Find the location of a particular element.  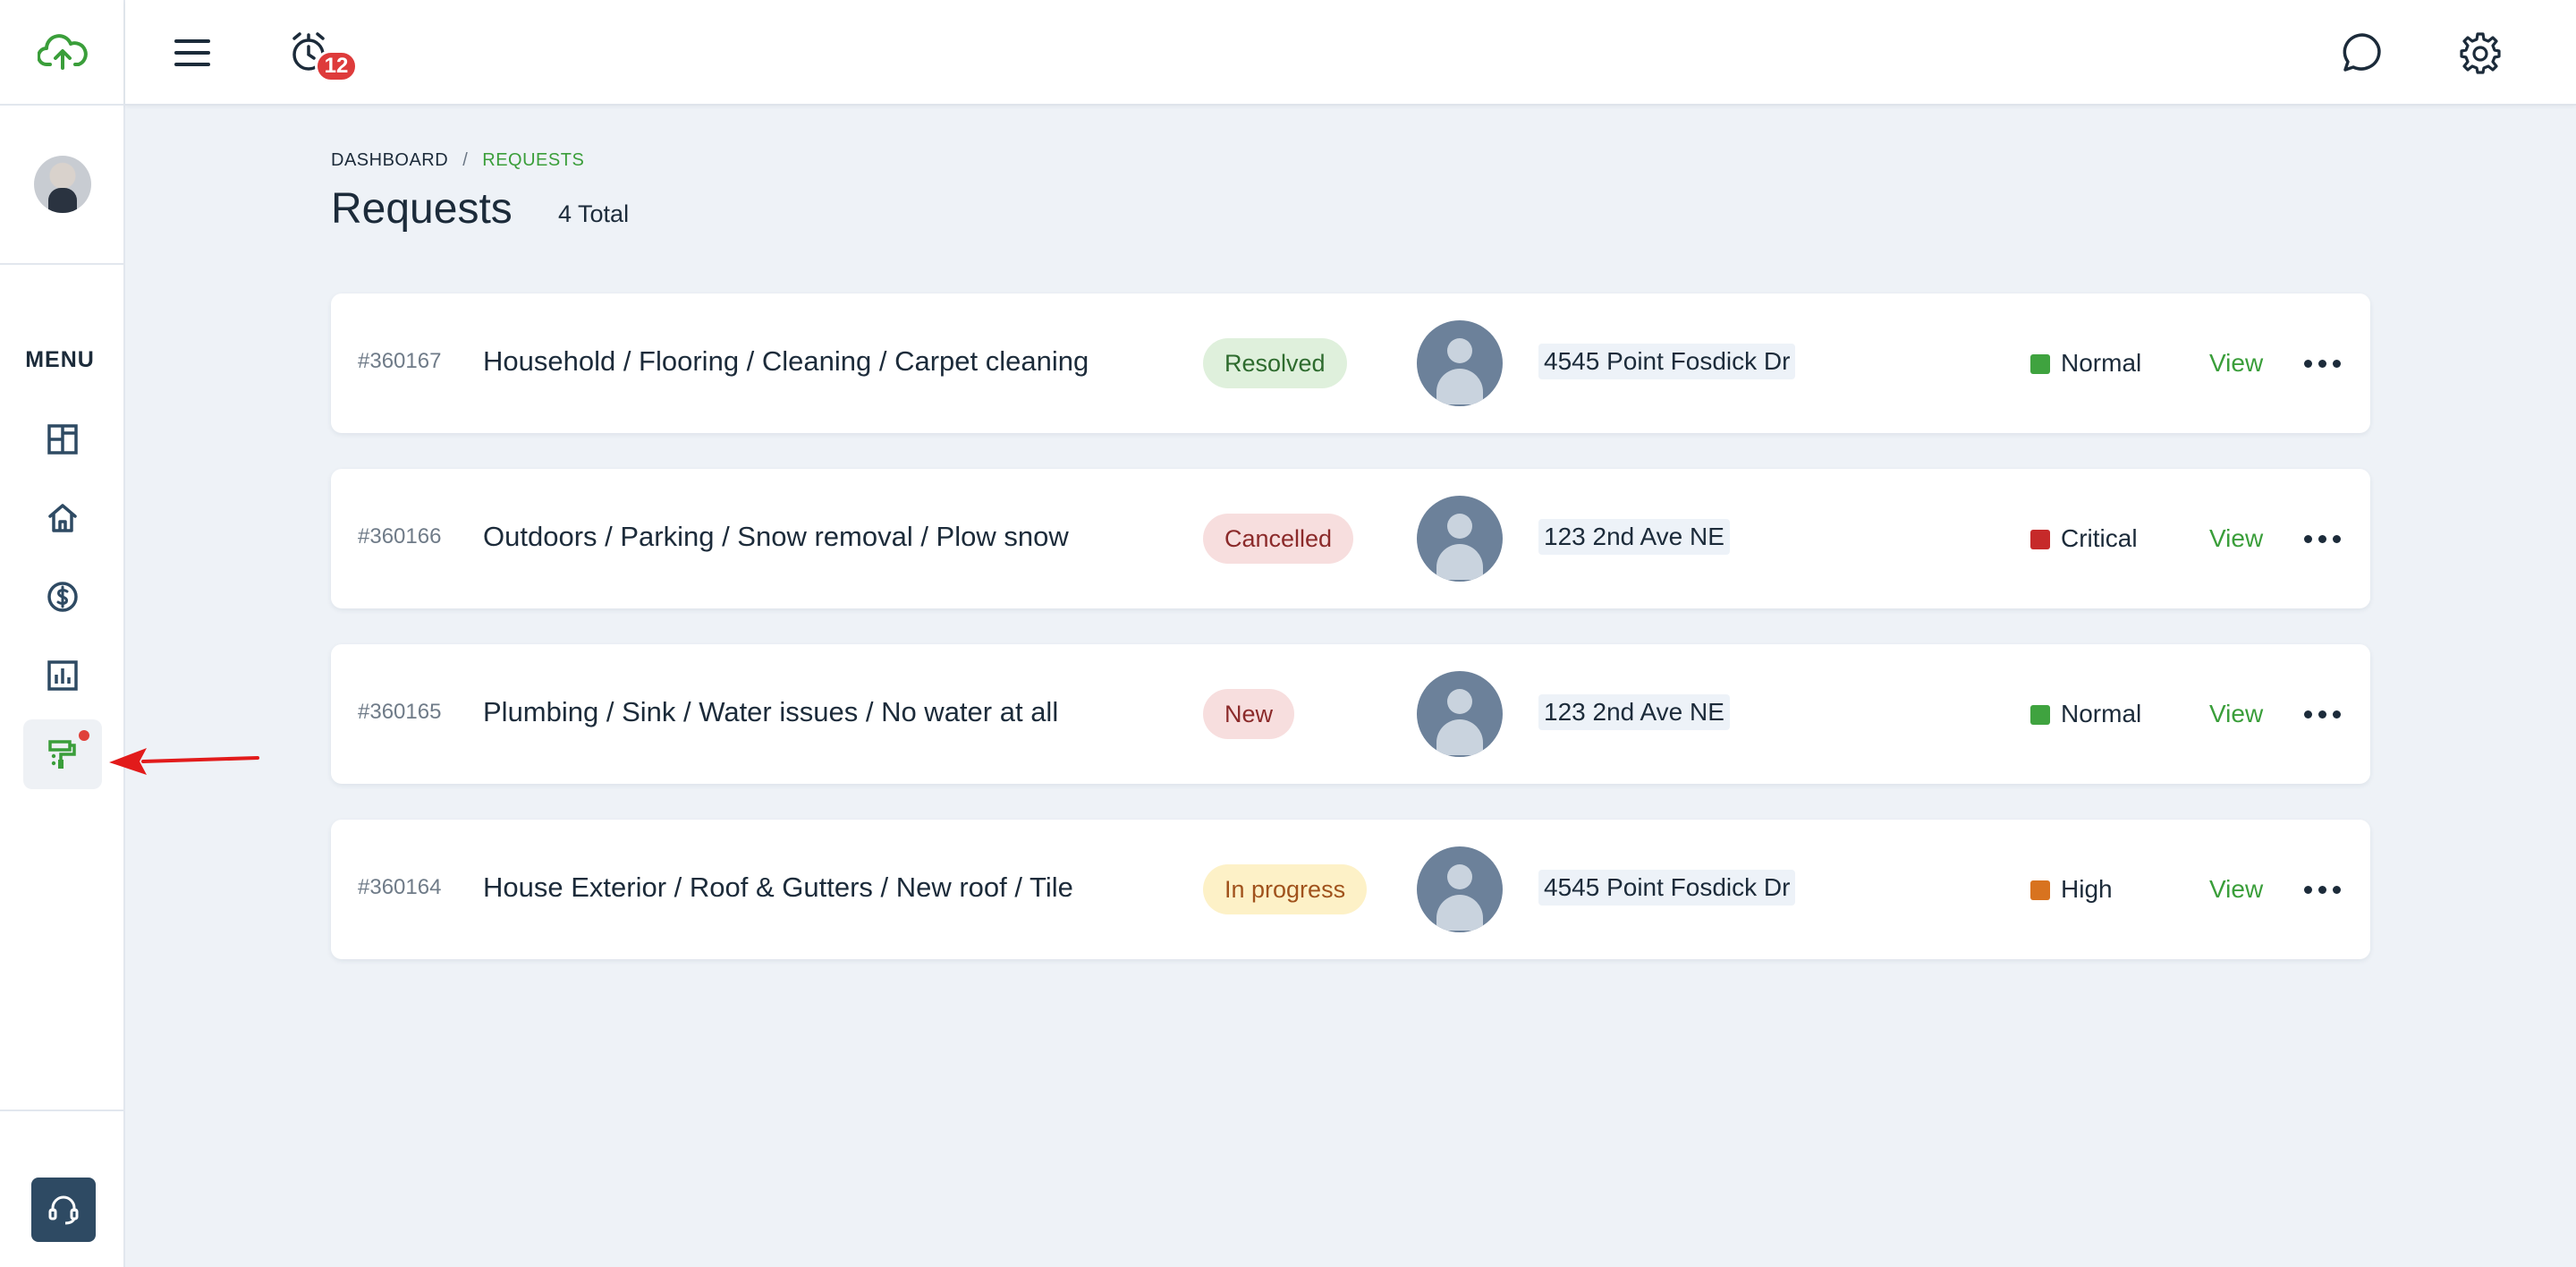

alarms-button: 12 is located at coordinates (318, 52).